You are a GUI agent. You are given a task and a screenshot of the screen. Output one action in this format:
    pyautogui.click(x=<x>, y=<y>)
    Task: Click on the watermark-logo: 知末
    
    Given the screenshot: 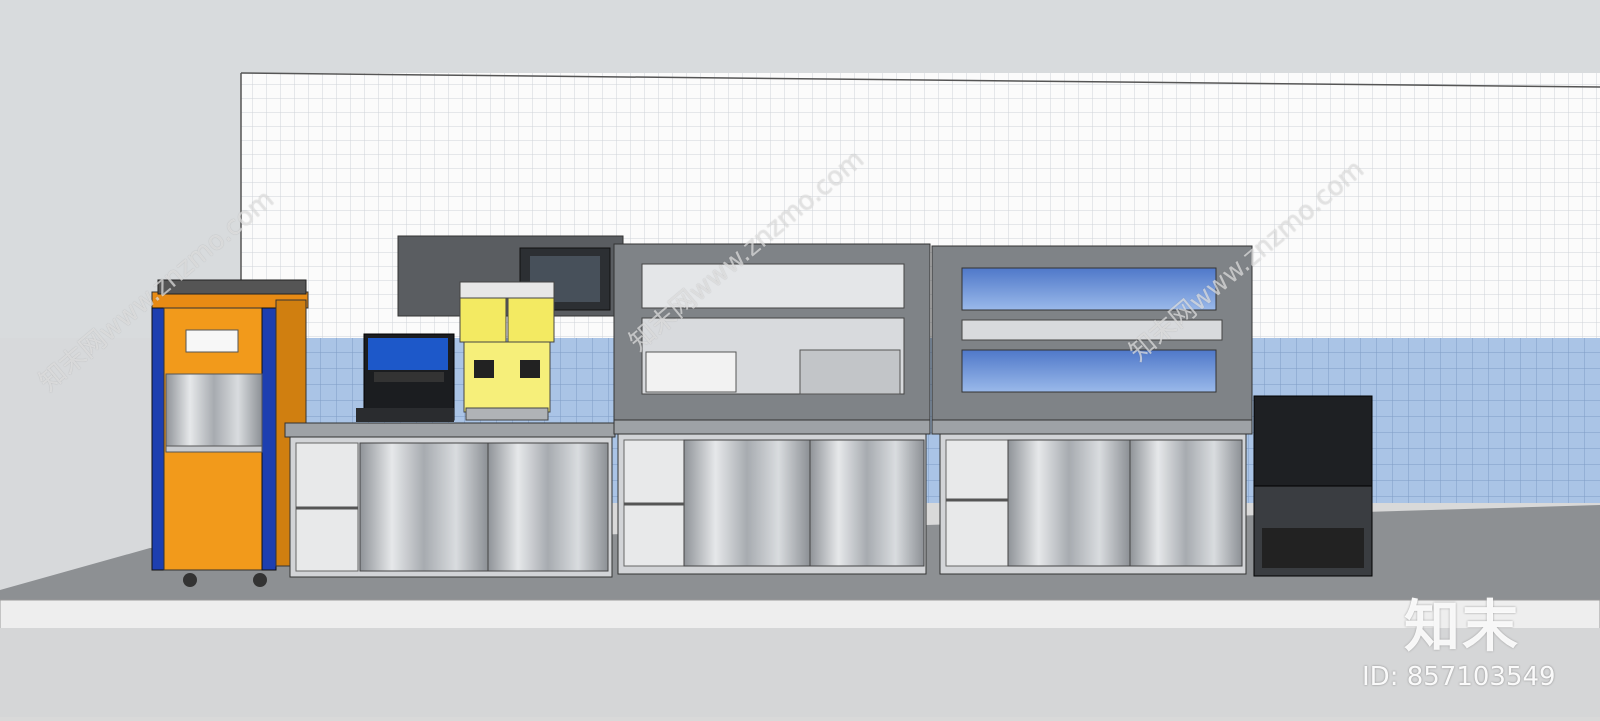 What is the action you would take?
    pyautogui.click(x=1462, y=627)
    